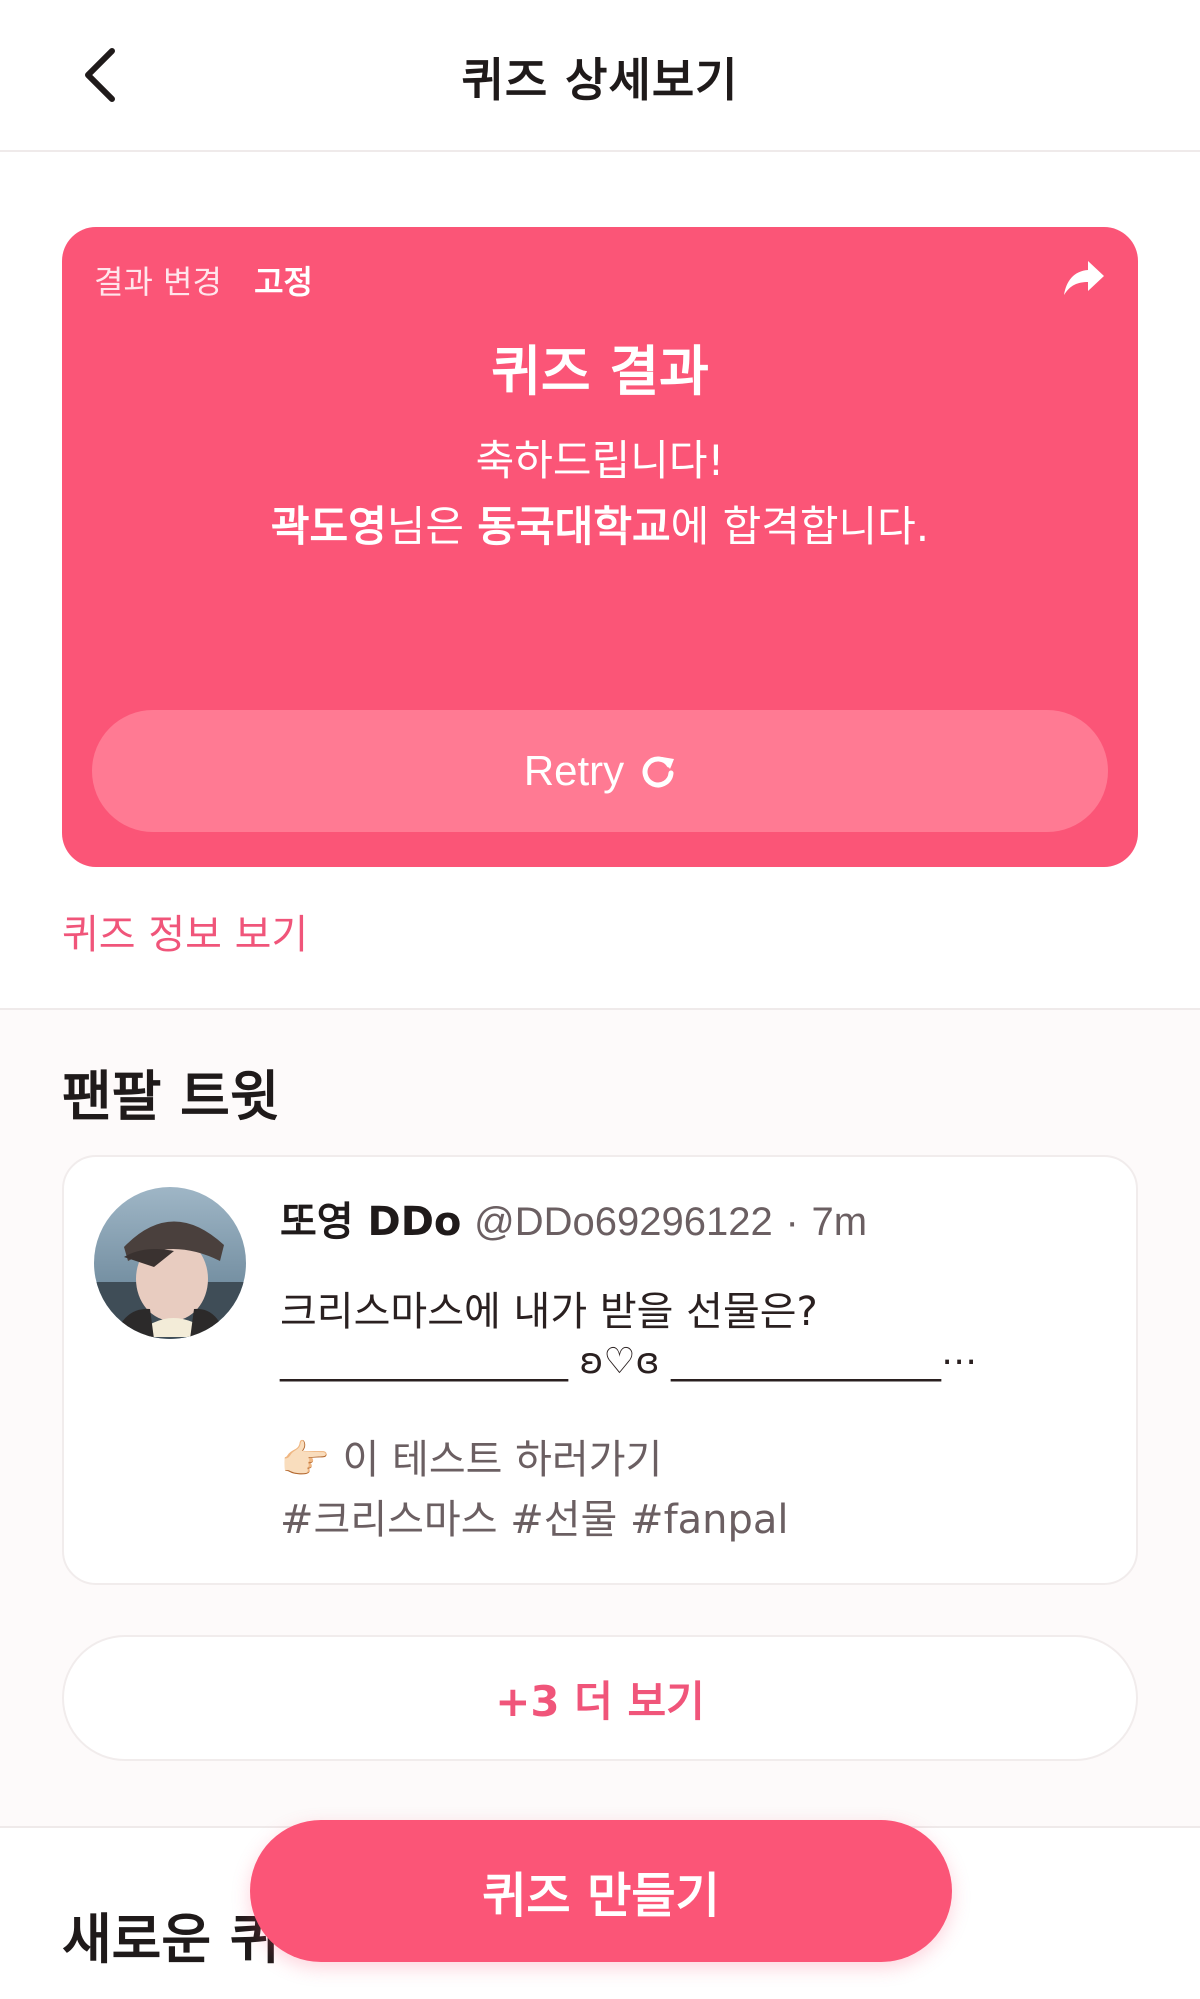 The image size is (1200, 1999). What do you see at coordinates (170, 1263) in the screenshot?
I see `avatar` at bounding box center [170, 1263].